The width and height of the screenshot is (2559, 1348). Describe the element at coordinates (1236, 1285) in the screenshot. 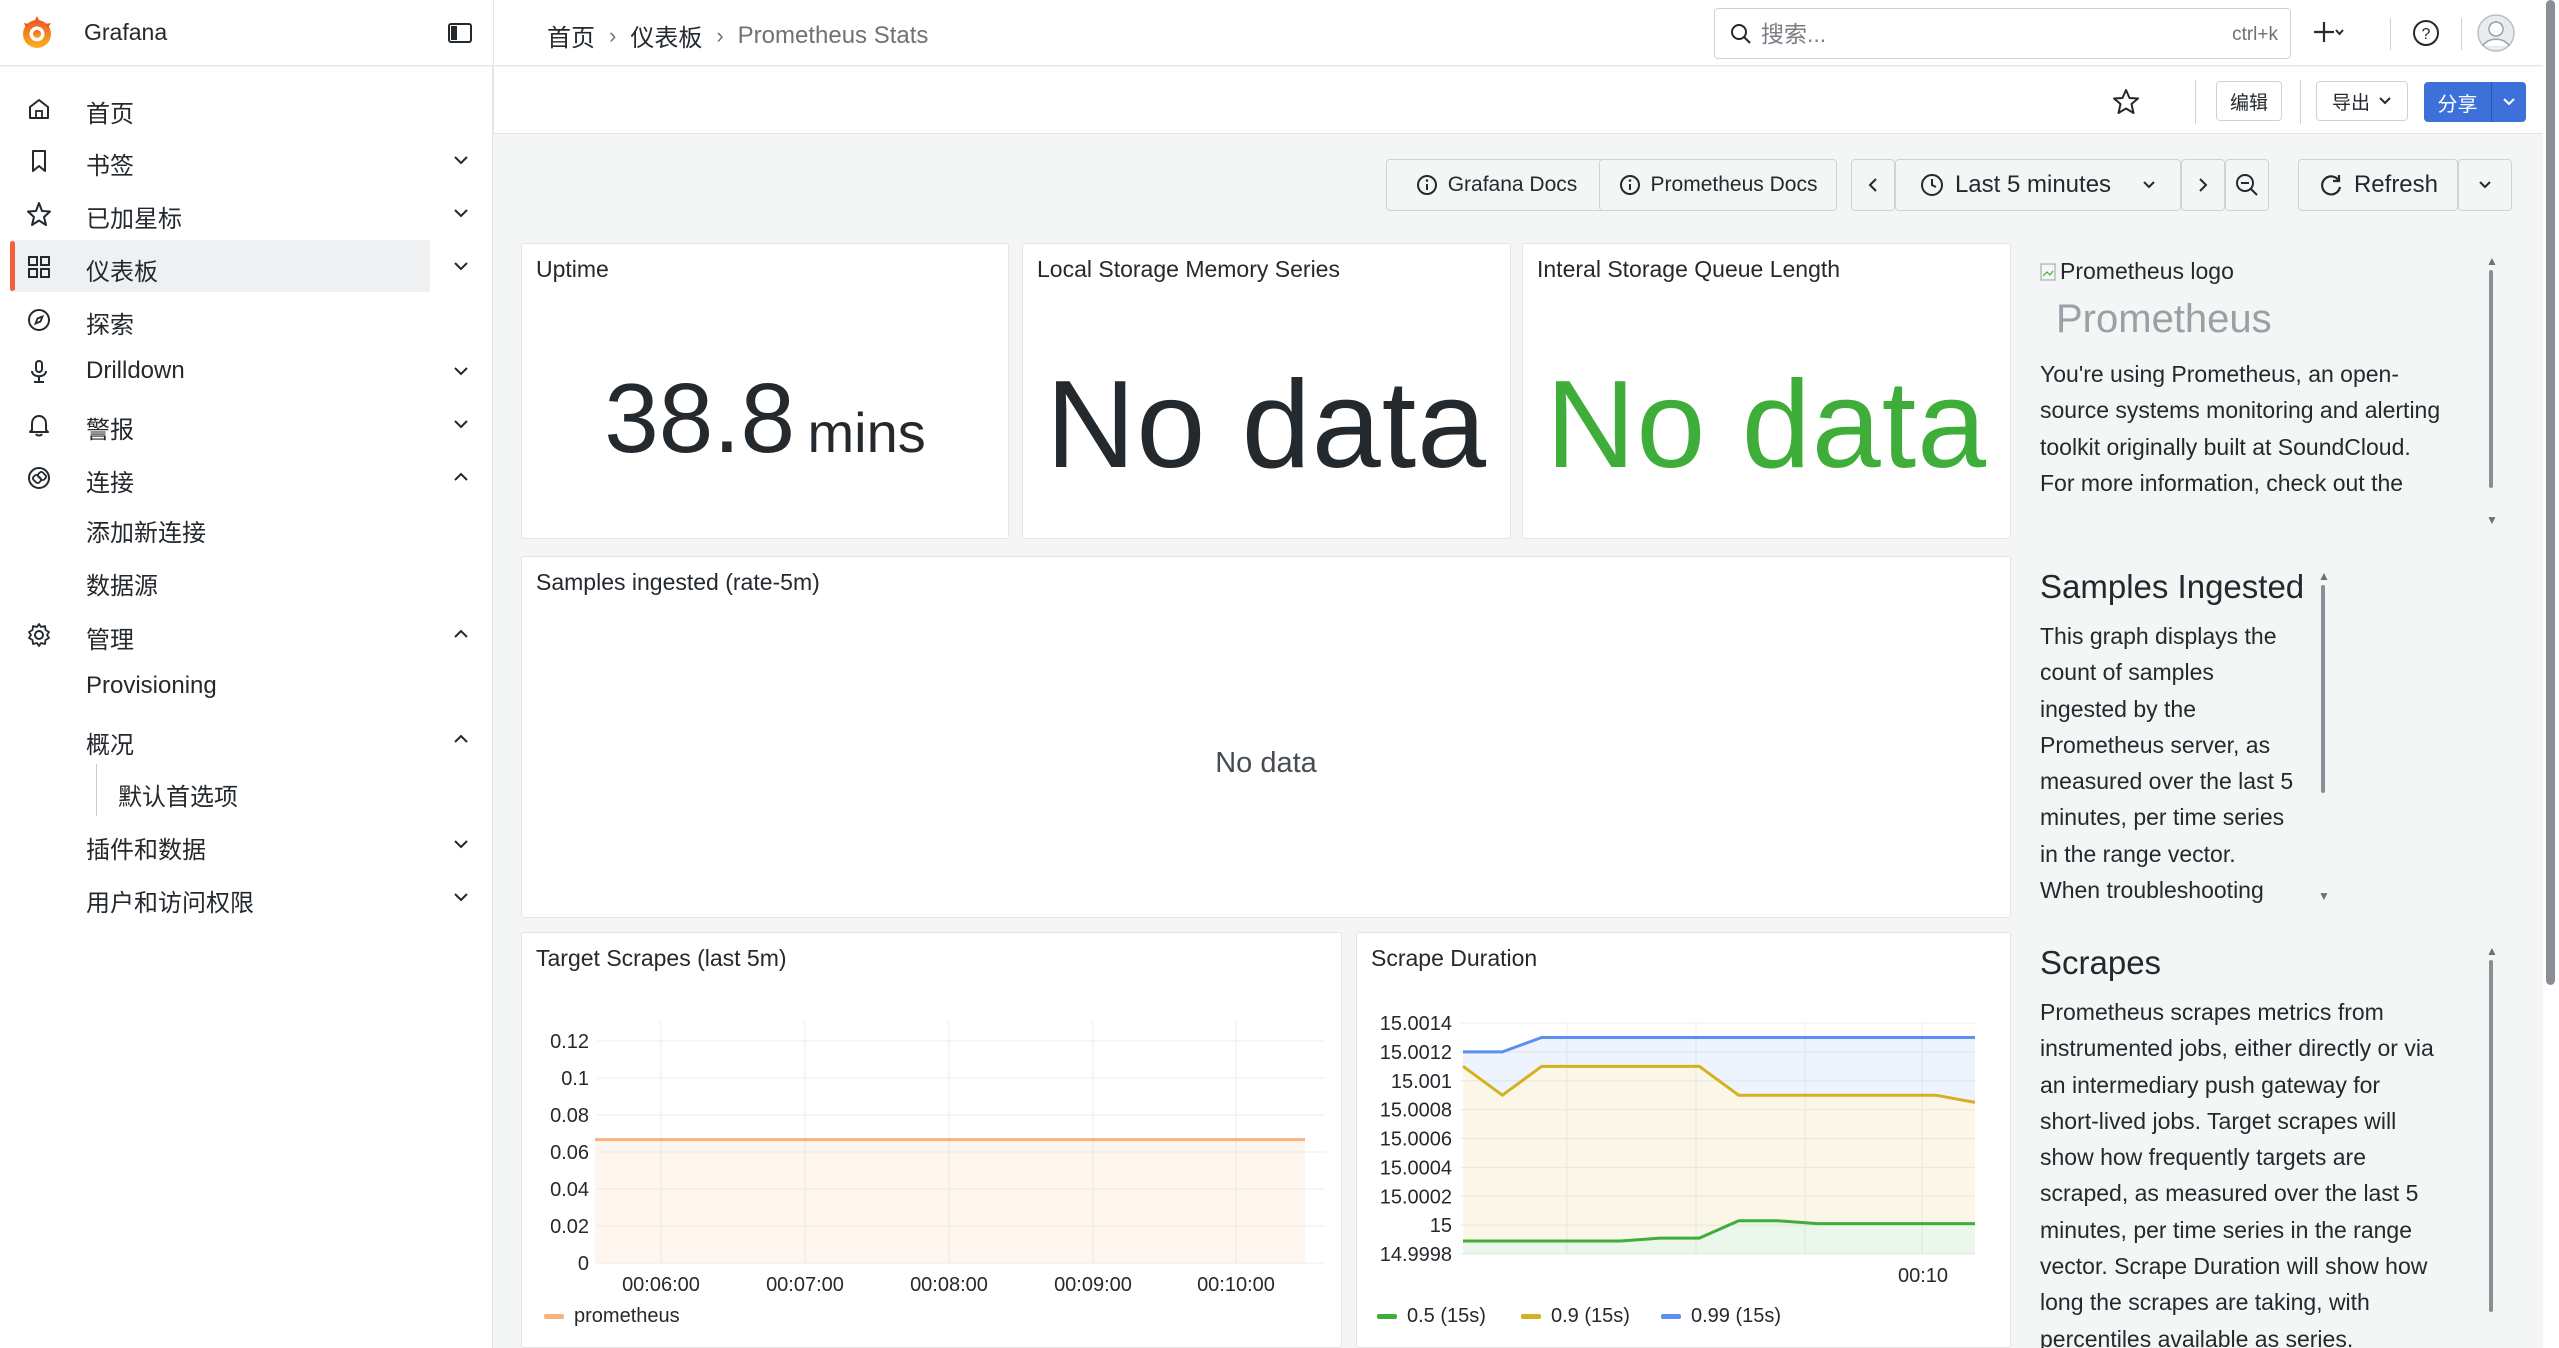

I see `x-tick-label: 00:10:00` at that location.